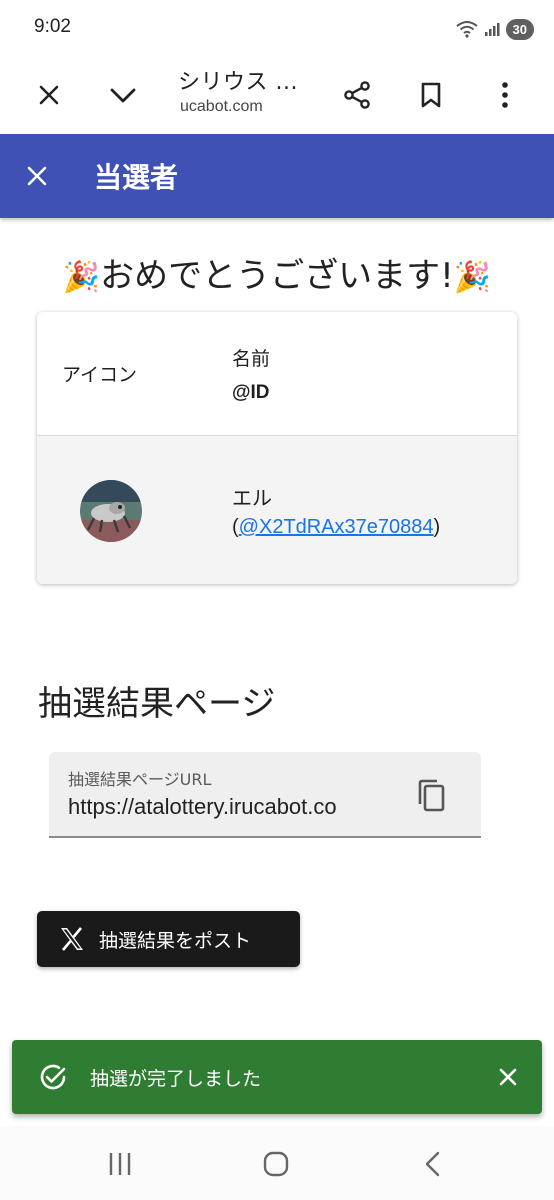  I want to click on bookmark-button, so click(431, 95).